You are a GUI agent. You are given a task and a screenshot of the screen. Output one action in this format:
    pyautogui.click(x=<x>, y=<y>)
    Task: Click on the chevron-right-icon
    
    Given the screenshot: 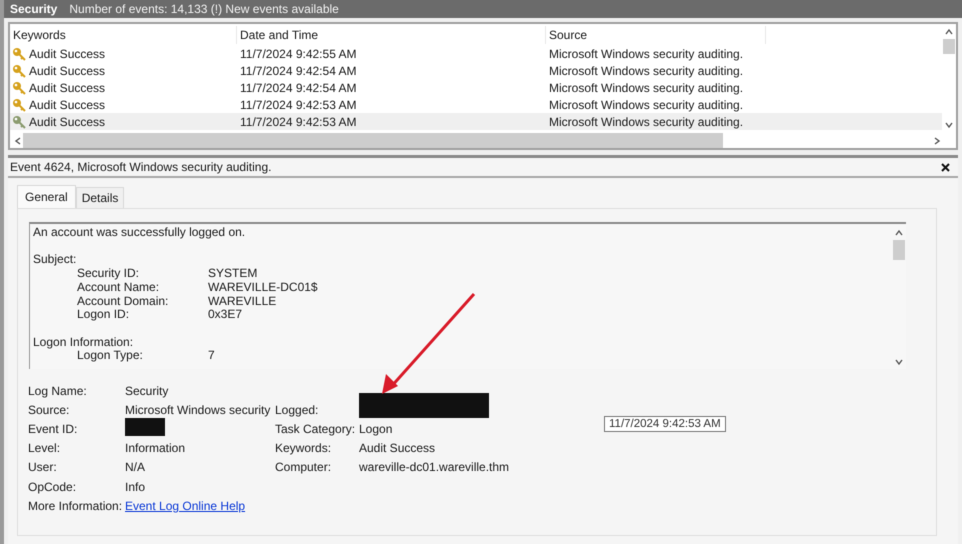 What is the action you would take?
    pyautogui.click(x=937, y=141)
    